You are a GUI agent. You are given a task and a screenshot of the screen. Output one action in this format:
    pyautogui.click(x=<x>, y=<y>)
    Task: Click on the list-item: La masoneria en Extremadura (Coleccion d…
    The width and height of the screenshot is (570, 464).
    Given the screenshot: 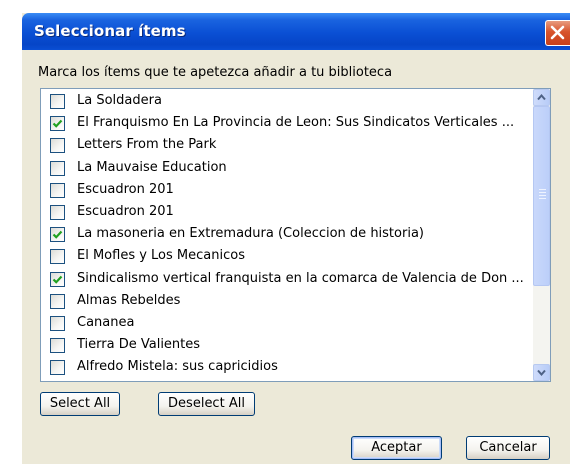 What is the action you would take?
    pyautogui.click(x=286, y=235)
    